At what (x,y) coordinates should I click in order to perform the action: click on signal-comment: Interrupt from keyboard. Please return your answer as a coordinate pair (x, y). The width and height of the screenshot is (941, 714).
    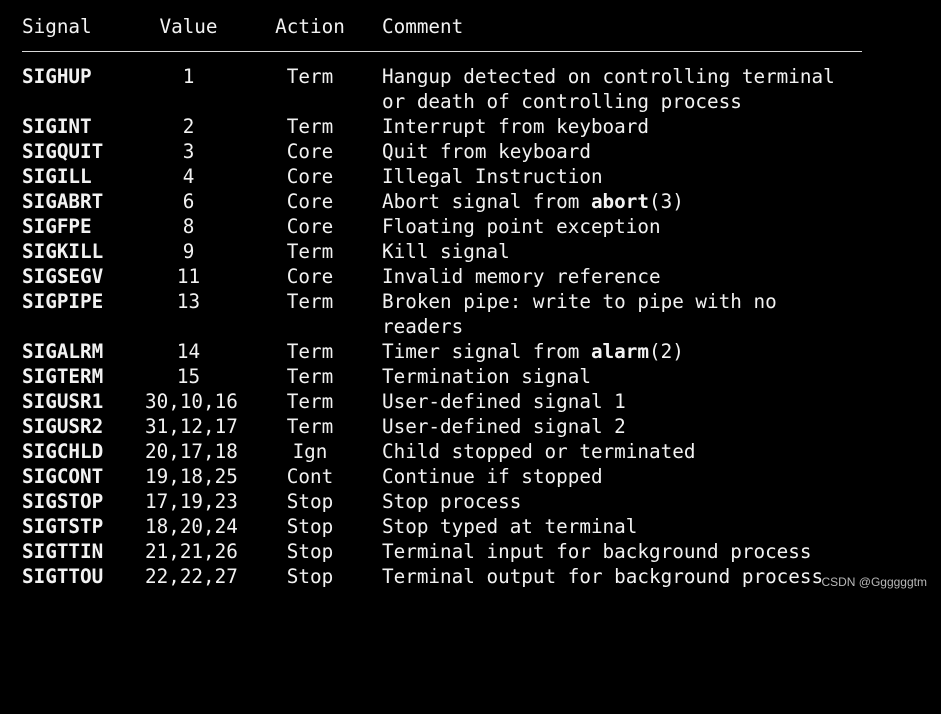
    Looking at the image, I should click on (515, 126).